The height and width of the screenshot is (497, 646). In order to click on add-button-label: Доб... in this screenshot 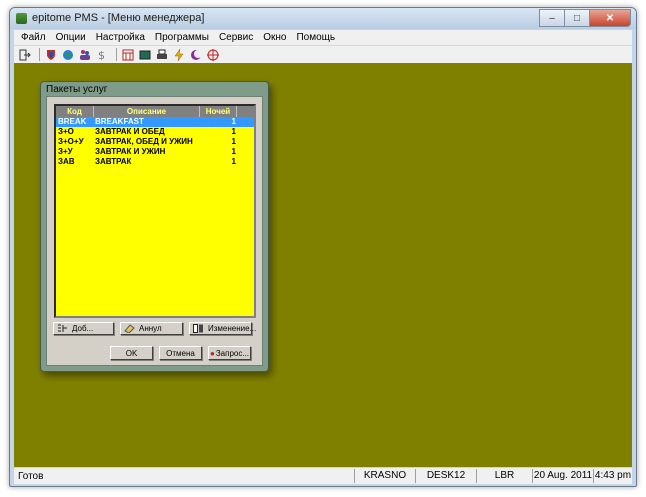, I will do `click(83, 328)`.